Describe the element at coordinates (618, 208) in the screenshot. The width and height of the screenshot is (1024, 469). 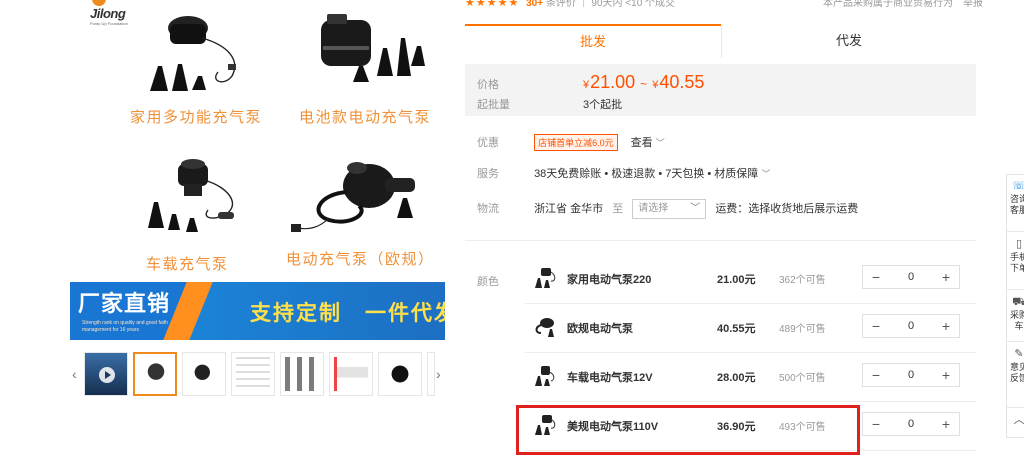
I see `logistics-to: 至` at that location.